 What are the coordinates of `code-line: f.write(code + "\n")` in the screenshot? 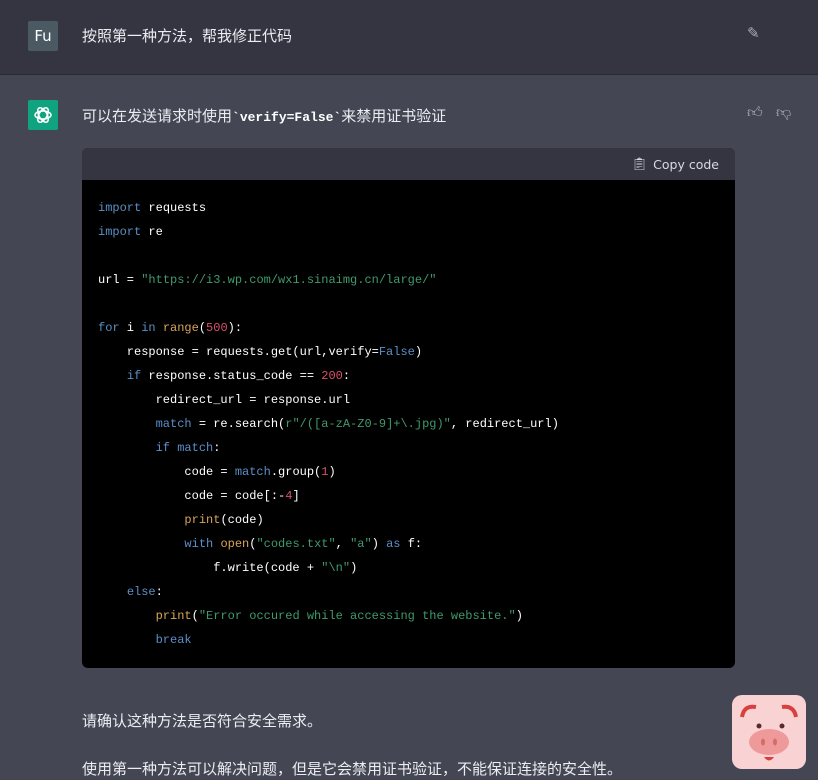 It's located at (408, 568).